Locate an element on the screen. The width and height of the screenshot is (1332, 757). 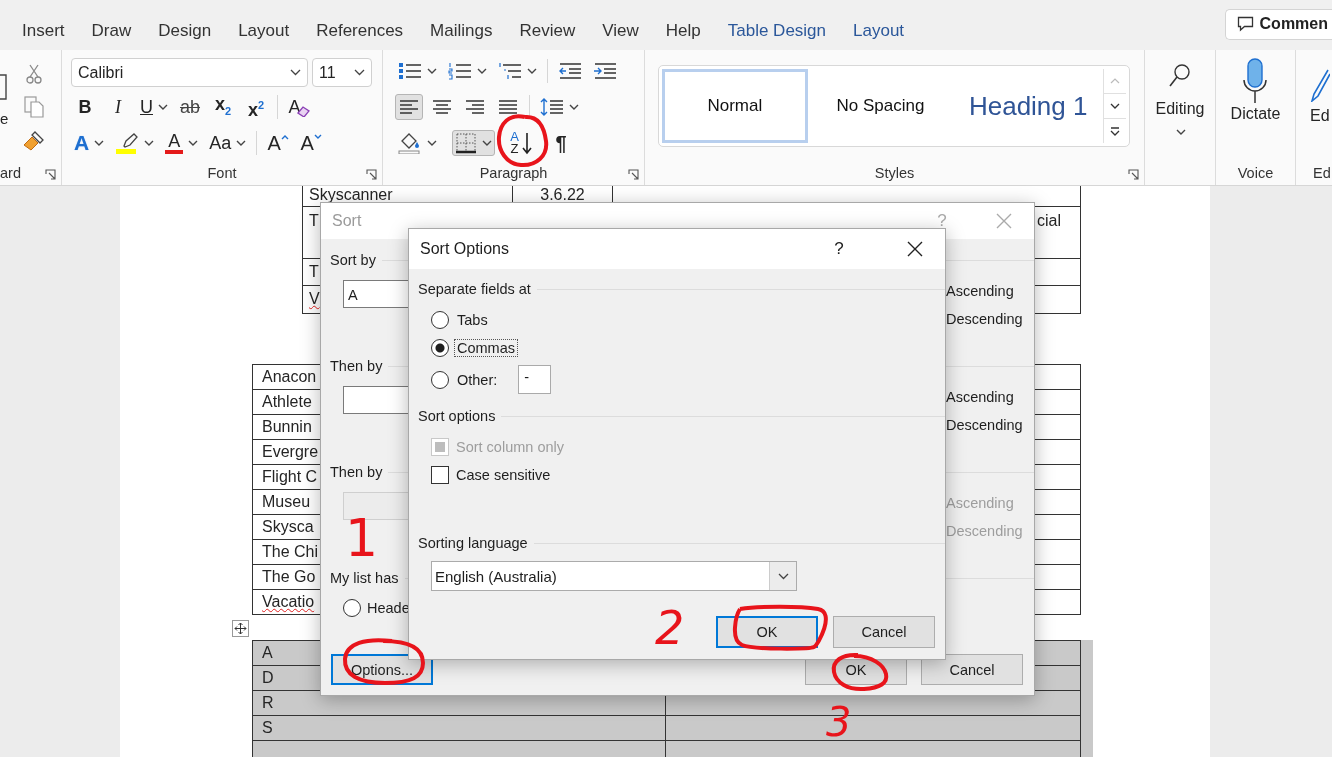
radio-label: Tabs is located at coordinates (472, 320).